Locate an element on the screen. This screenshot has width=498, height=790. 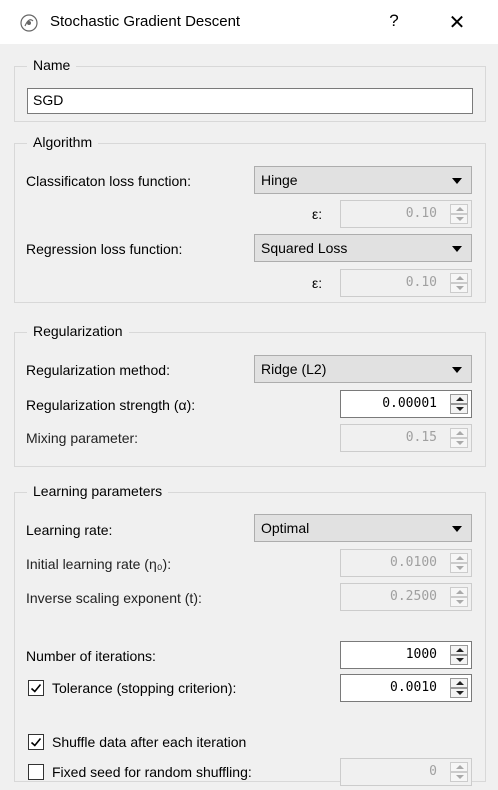
learning-rate-value: Optimal is located at coordinates (285, 528).